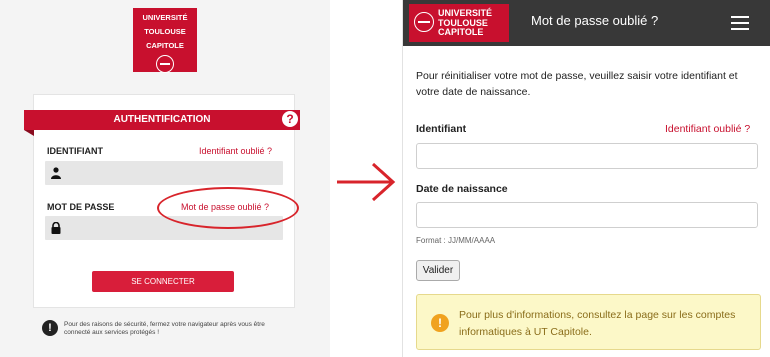 The height and width of the screenshot is (357, 770). What do you see at coordinates (50, 328) in the screenshot?
I see `warning-icon: !` at bounding box center [50, 328].